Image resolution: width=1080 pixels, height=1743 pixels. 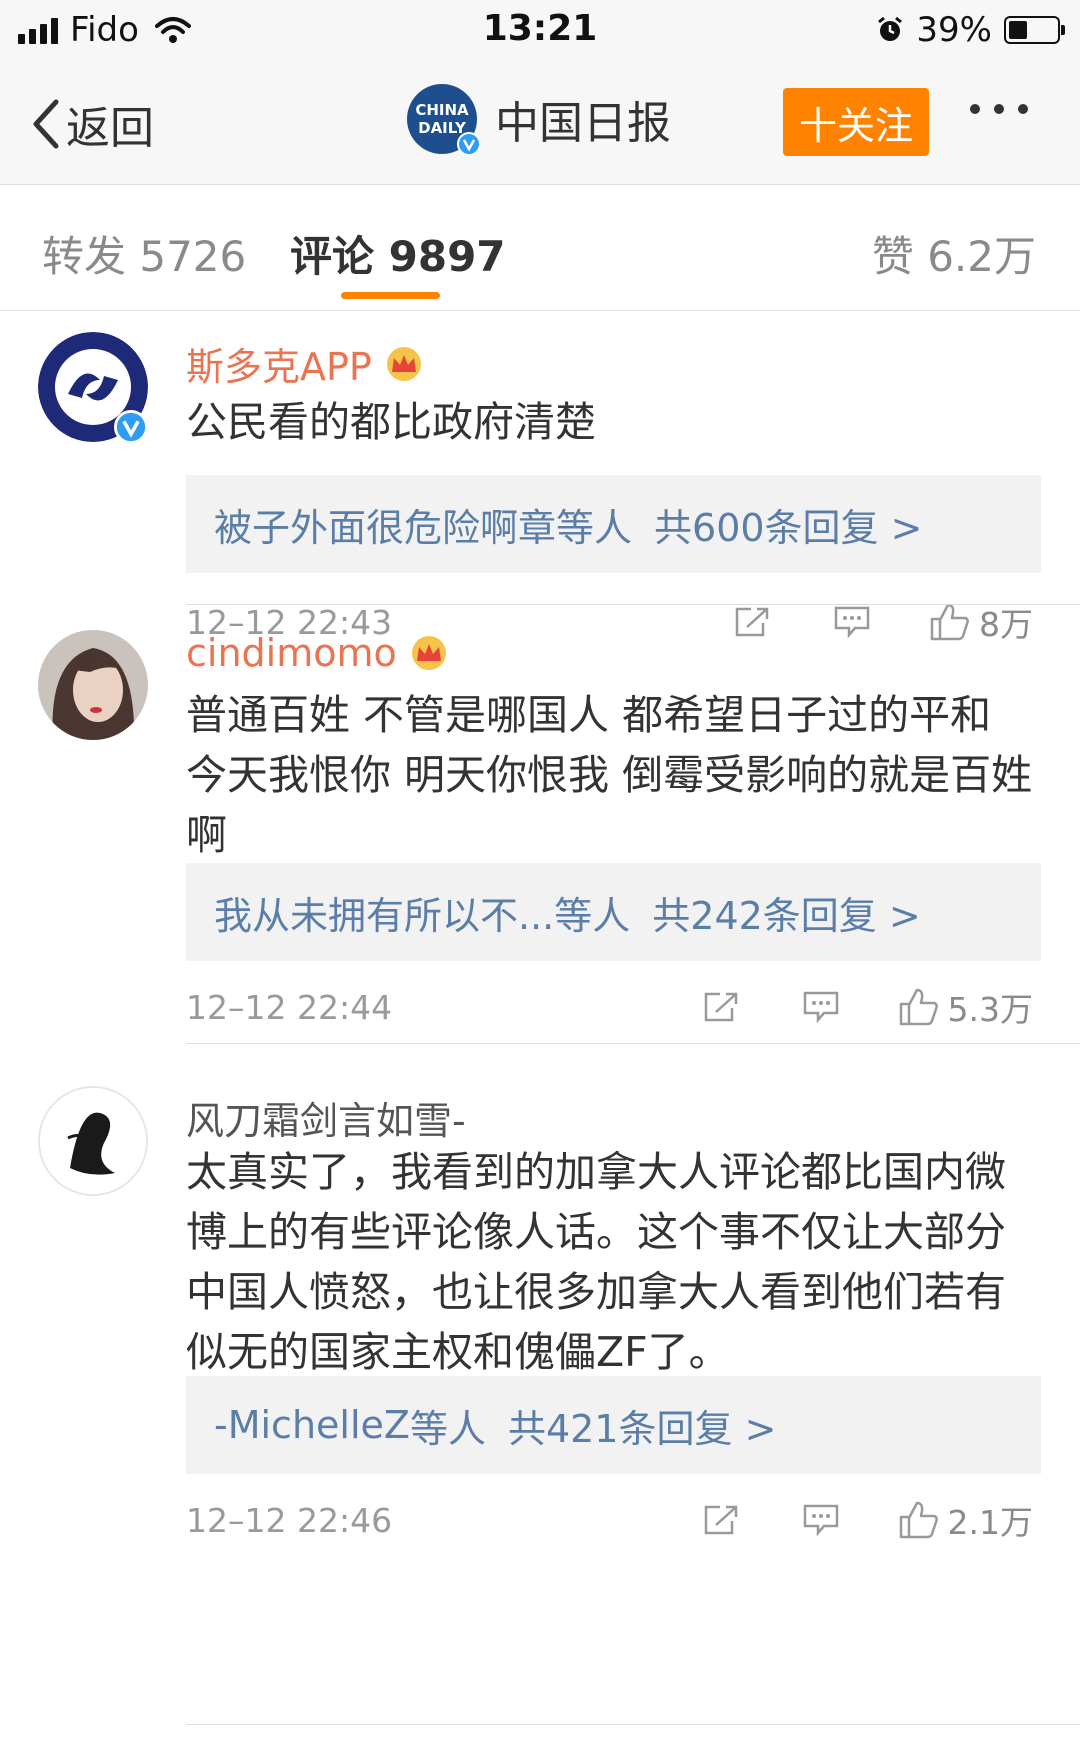 What do you see at coordinates (326, 1117) in the screenshot?
I see `username: 风刀霜剑言如雪-` at bounding box center [326, 1117].